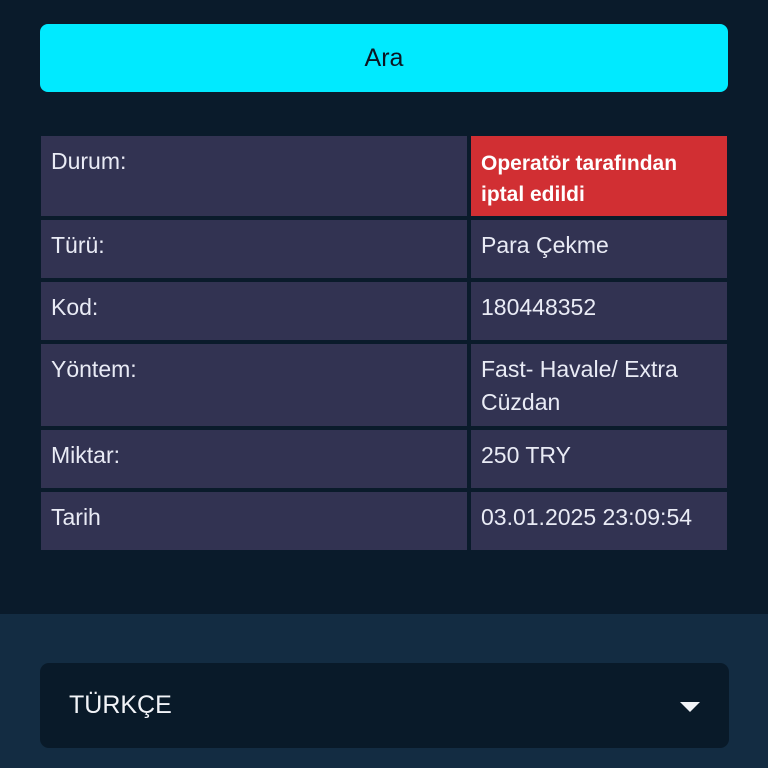  Describe the element at coordinates (690, 707) in the screenshot. I see `chevron-down-icon` at that location.